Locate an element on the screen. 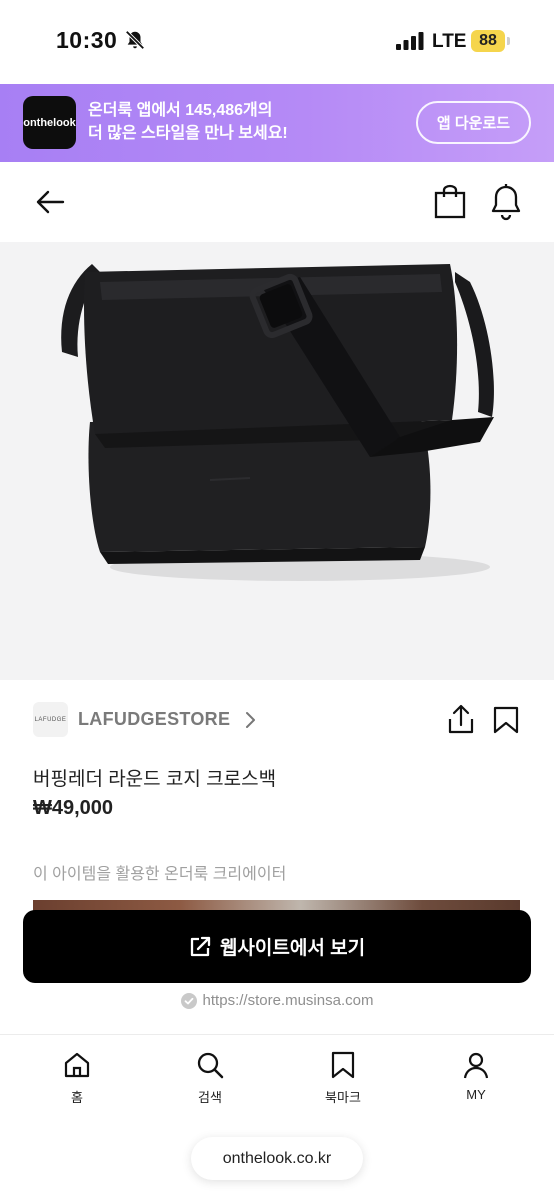 This screenshot has width=554, height=1200. promo-line-2: 더 많은 스타일을 만나 보세요! is located at coordinates (188, 133).